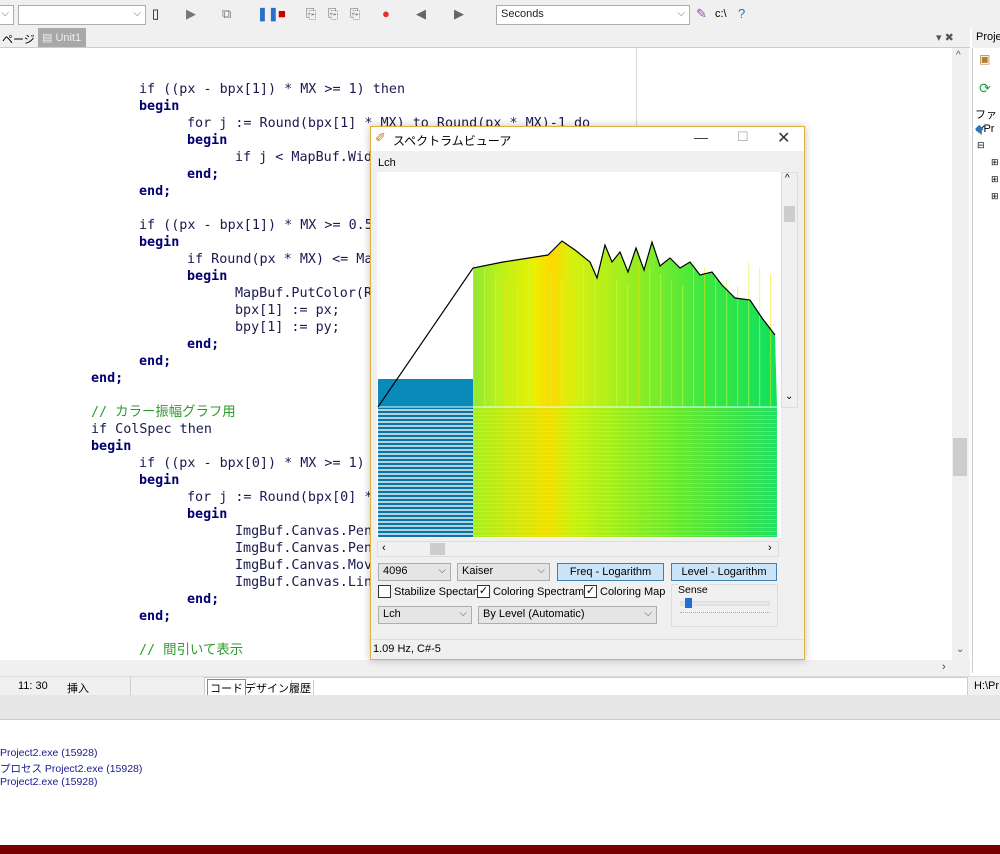 This screenshot has width=1000, height=854. What do you see at coordinates (701, 137) in the screenshot?
I see `minimize-icon: —` at bounding box center [701, 137].